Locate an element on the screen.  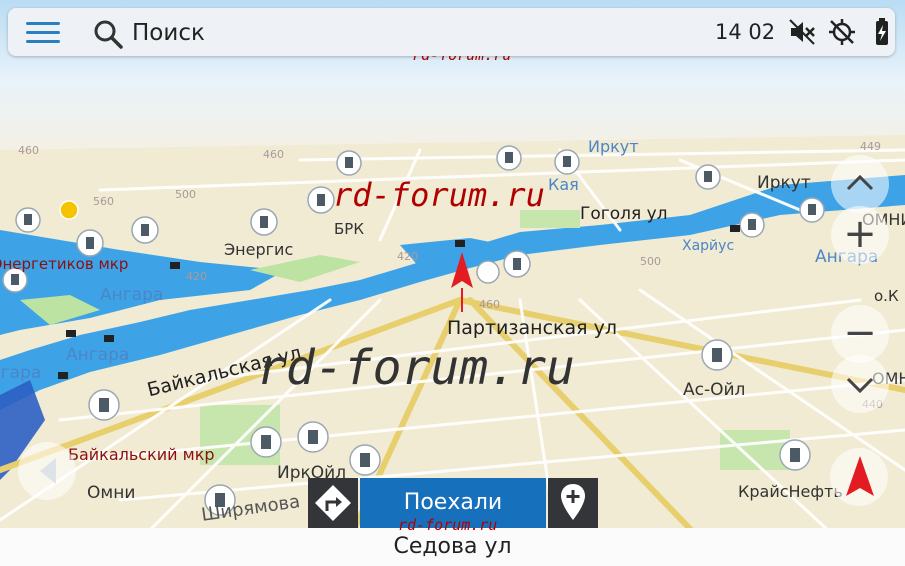
route-turn-icon is located at coordinates (333, 503).